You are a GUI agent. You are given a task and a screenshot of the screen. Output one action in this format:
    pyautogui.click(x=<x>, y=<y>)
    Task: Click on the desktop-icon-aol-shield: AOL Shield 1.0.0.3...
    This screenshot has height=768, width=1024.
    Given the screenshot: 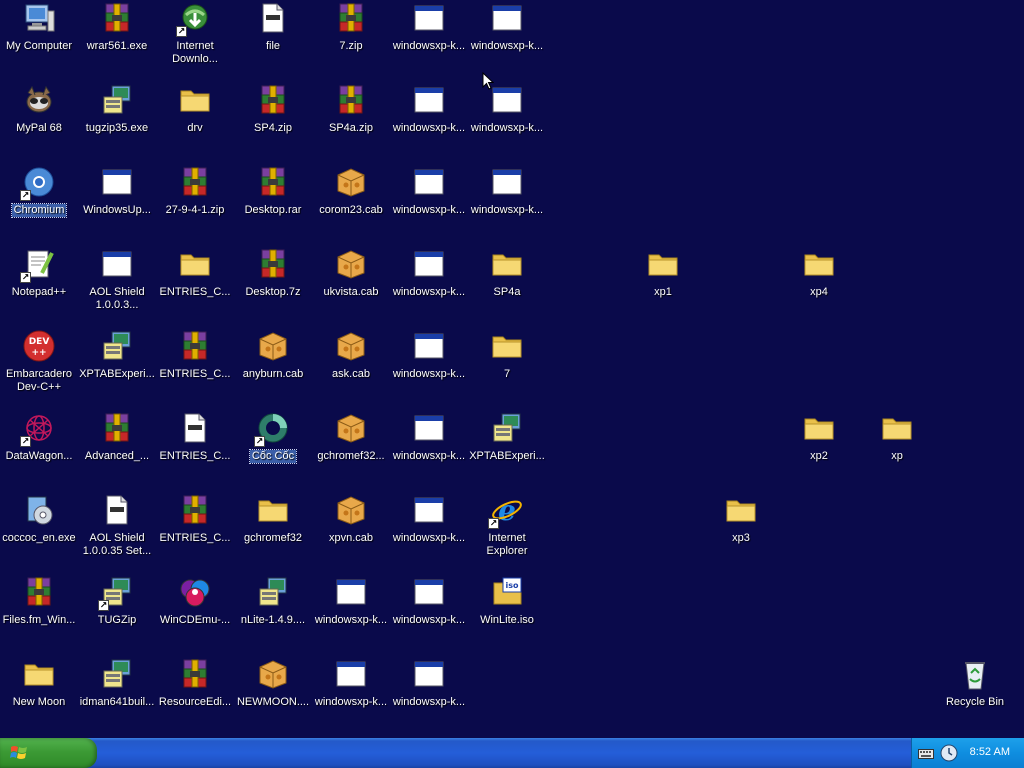 What is the action you would take?
    pyautogui.click(x=117, y=285)
    